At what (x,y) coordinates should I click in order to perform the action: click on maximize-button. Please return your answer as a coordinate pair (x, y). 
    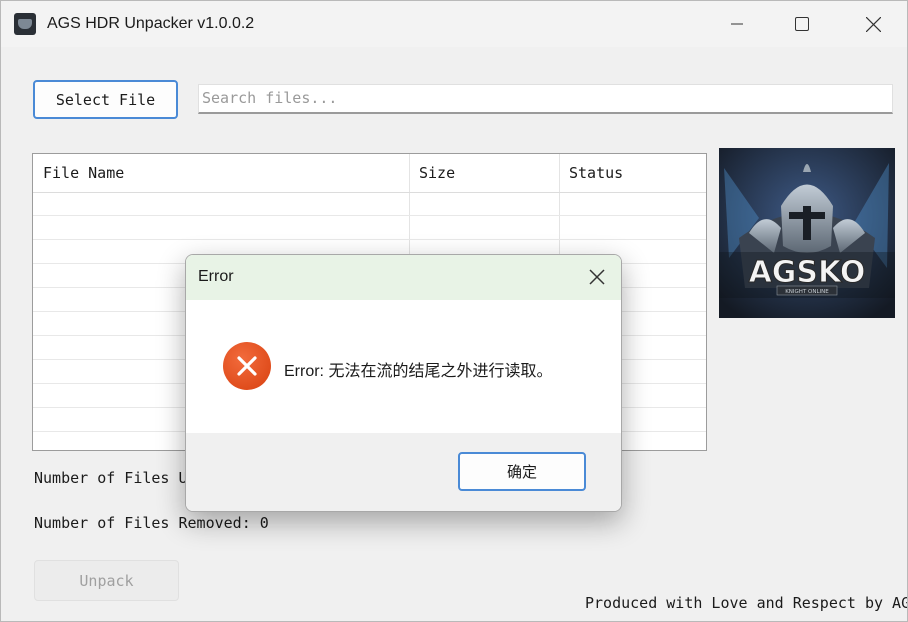
    Looking at the image, I should click on (802, 24).